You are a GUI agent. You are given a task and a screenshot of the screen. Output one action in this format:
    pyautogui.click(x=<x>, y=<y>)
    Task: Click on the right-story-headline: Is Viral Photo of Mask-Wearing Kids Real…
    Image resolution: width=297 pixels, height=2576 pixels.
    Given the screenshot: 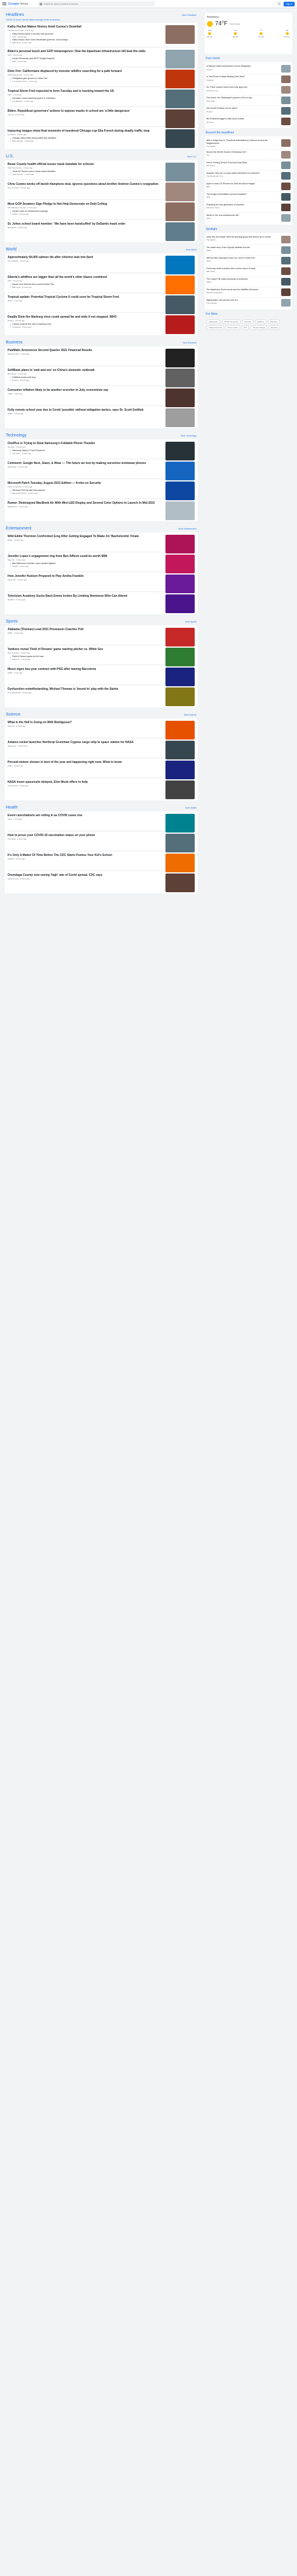 What is the action you would take?
    pyautogui.click(x=242, y=76)
    